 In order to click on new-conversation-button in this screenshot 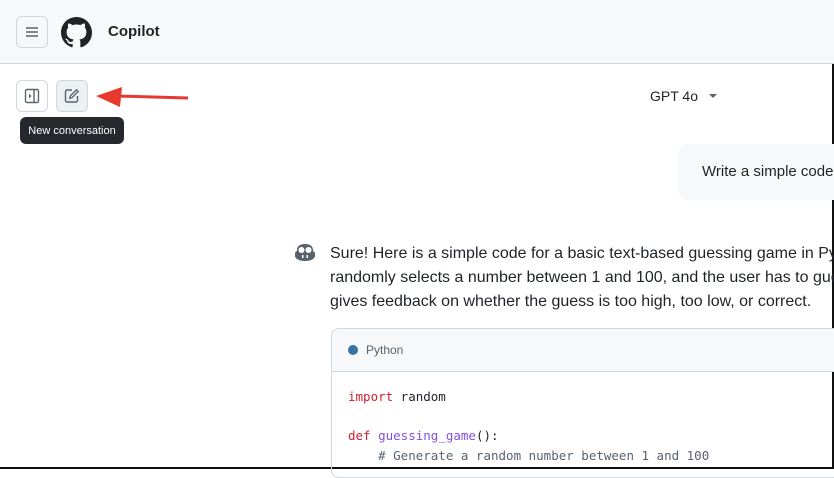, I will do `click(72, 96)`.